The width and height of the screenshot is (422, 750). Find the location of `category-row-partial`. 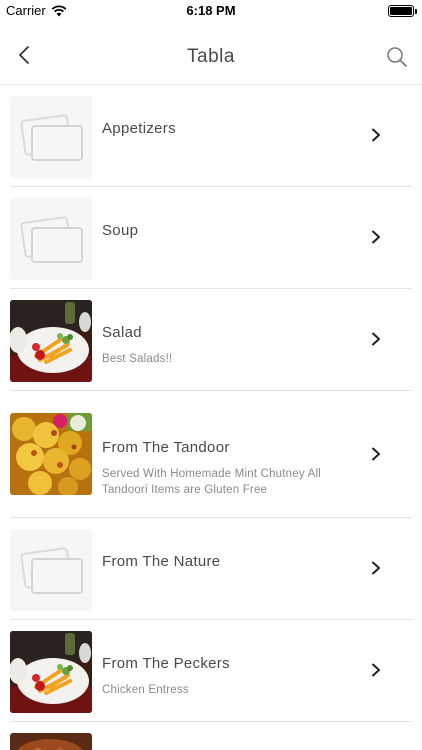

category-row-partial is located at coordinates (211, 736).